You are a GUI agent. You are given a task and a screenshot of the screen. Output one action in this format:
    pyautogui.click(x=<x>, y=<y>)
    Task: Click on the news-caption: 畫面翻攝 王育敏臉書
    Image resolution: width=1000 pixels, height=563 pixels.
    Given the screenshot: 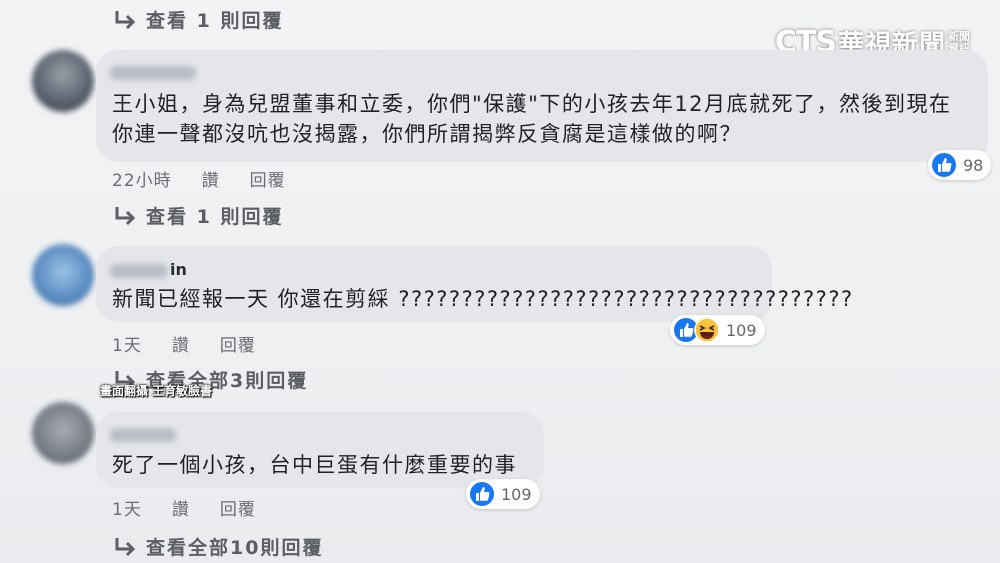 What is the action you would take?
    pyautogui.click(x=156, y=391)
    